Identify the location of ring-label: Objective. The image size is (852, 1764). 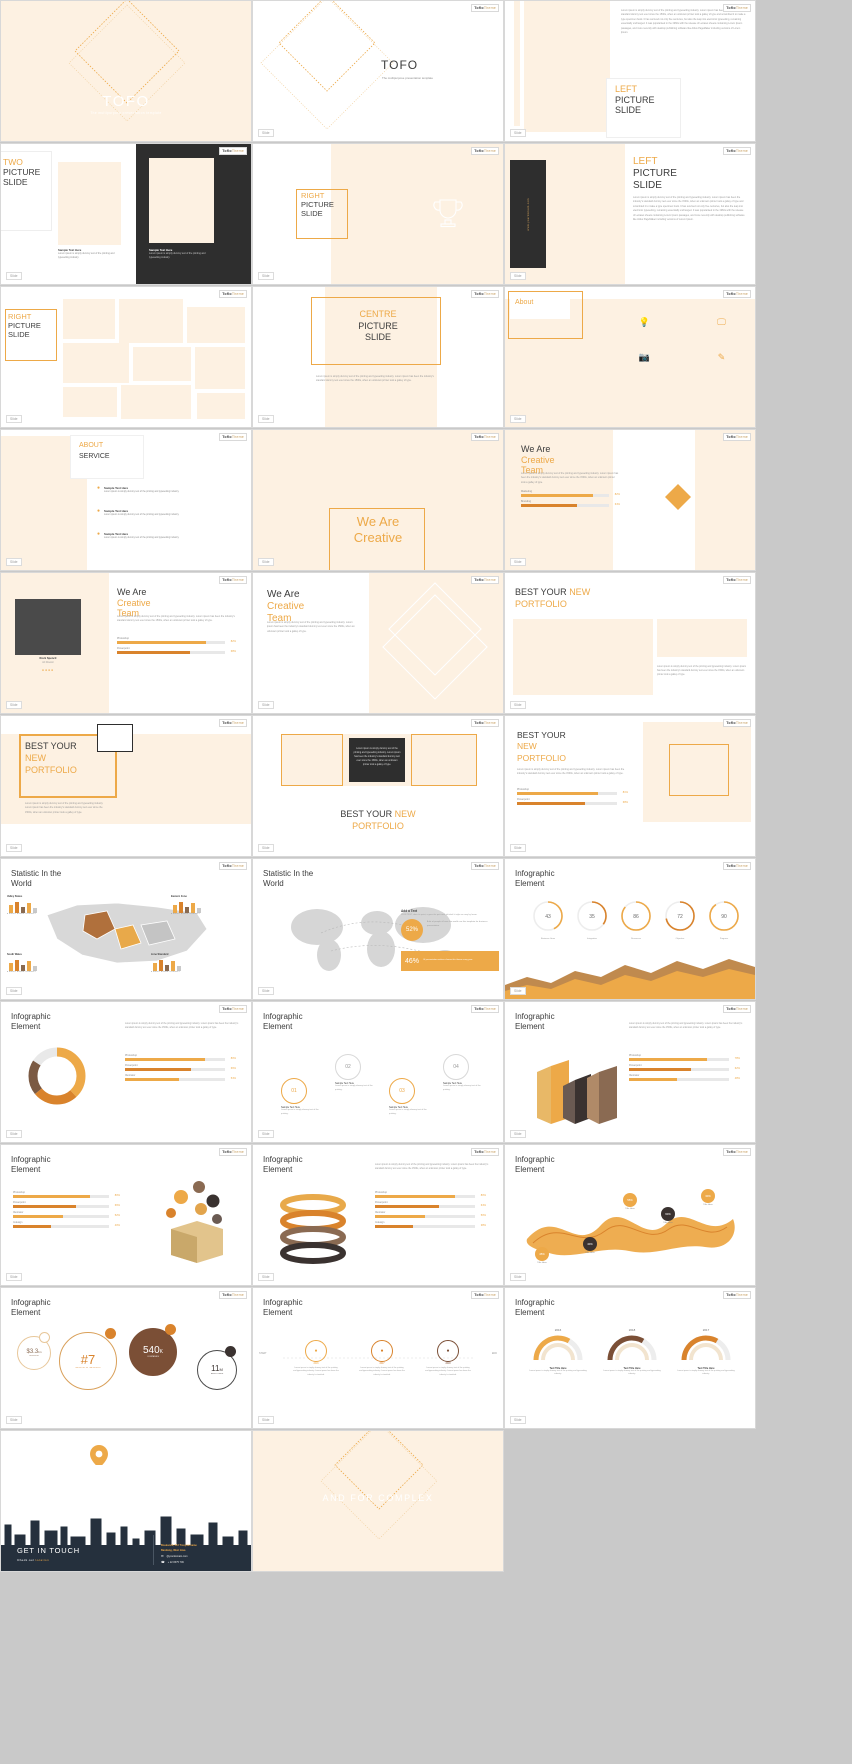
(680, 939).